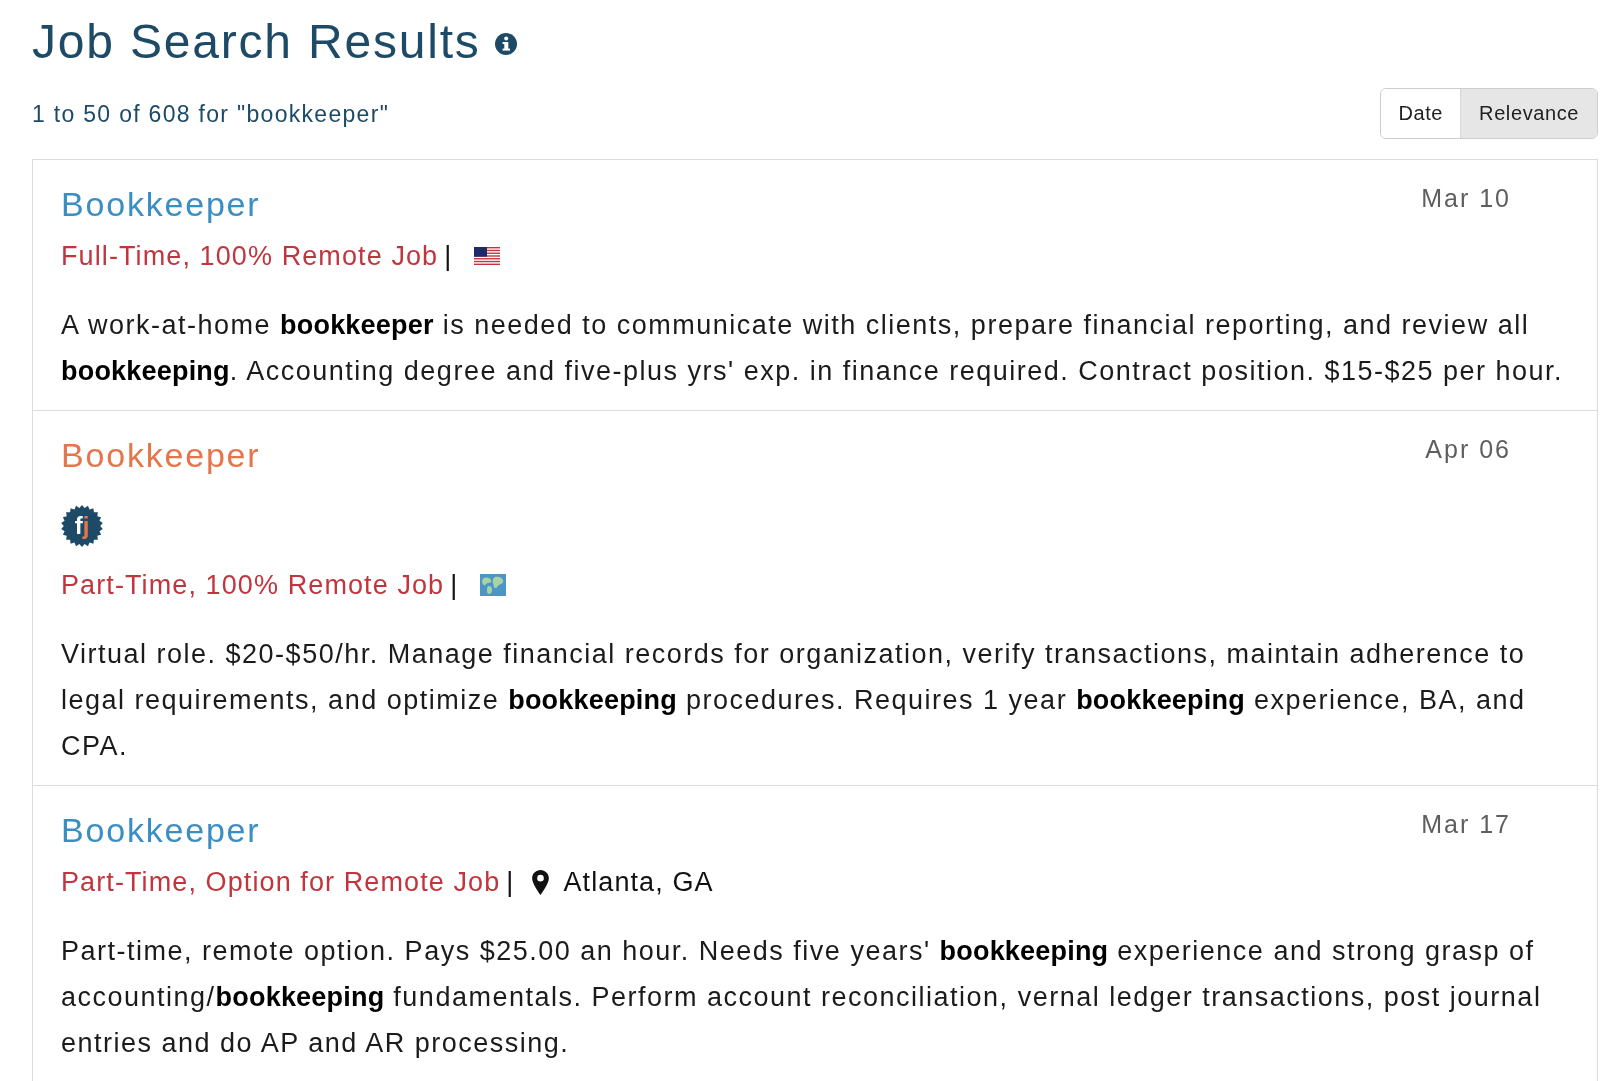 This screenshot has width=1600, height=1081. What do you see at coordinates (802, 997) in the screenshot?
I see `job-description: Part-time, remote option. Pays $25.00 an hour. Needs five years' bookkeeping experience and strong grasp of accounting/bookkeeping fundamentals. Perform account reconciliation, vernal ledger transactions, post journal entries and do AP and AR processing.` at bounding box center [802, 997].